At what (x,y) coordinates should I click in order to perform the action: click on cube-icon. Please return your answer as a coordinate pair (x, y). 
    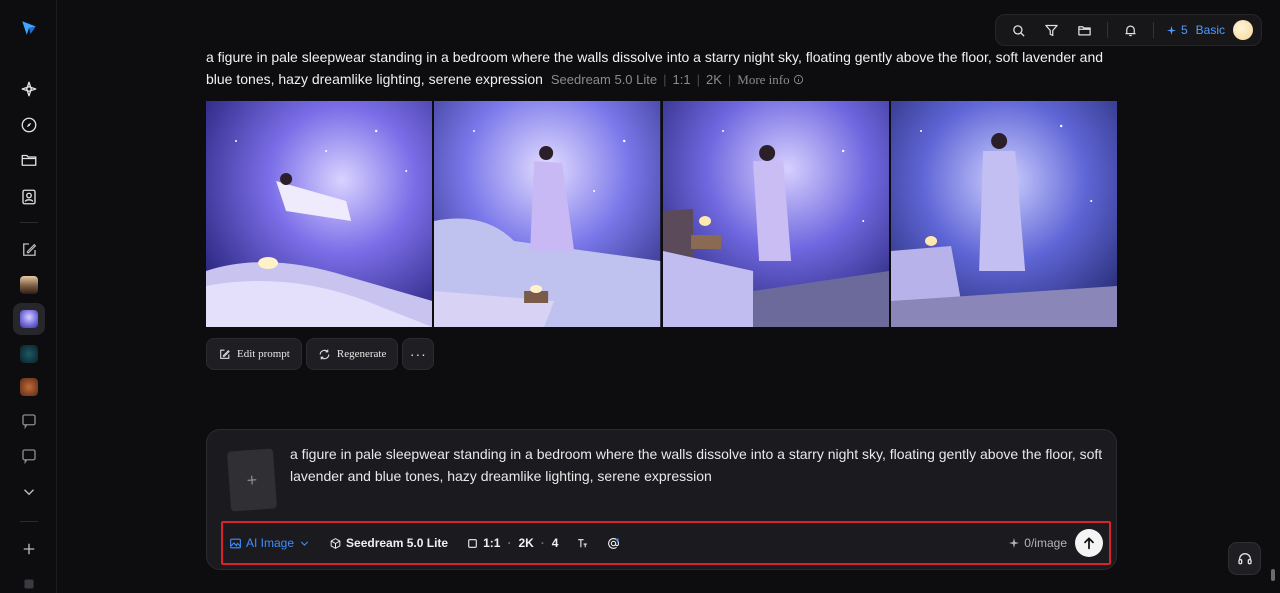
    Looking at the image, I should click on (335, 543).